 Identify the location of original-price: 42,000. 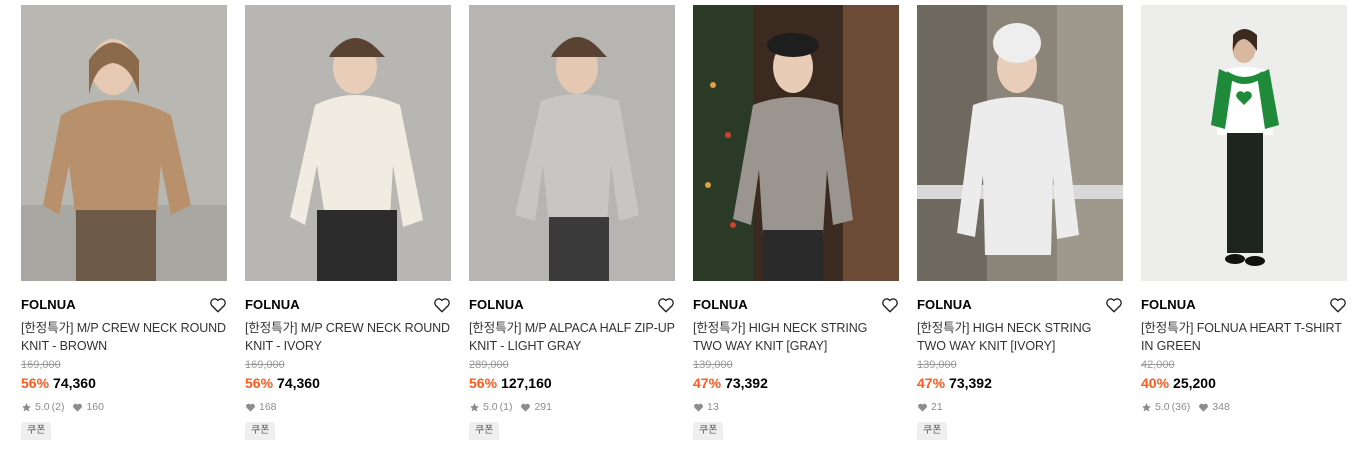
(1158, 365).